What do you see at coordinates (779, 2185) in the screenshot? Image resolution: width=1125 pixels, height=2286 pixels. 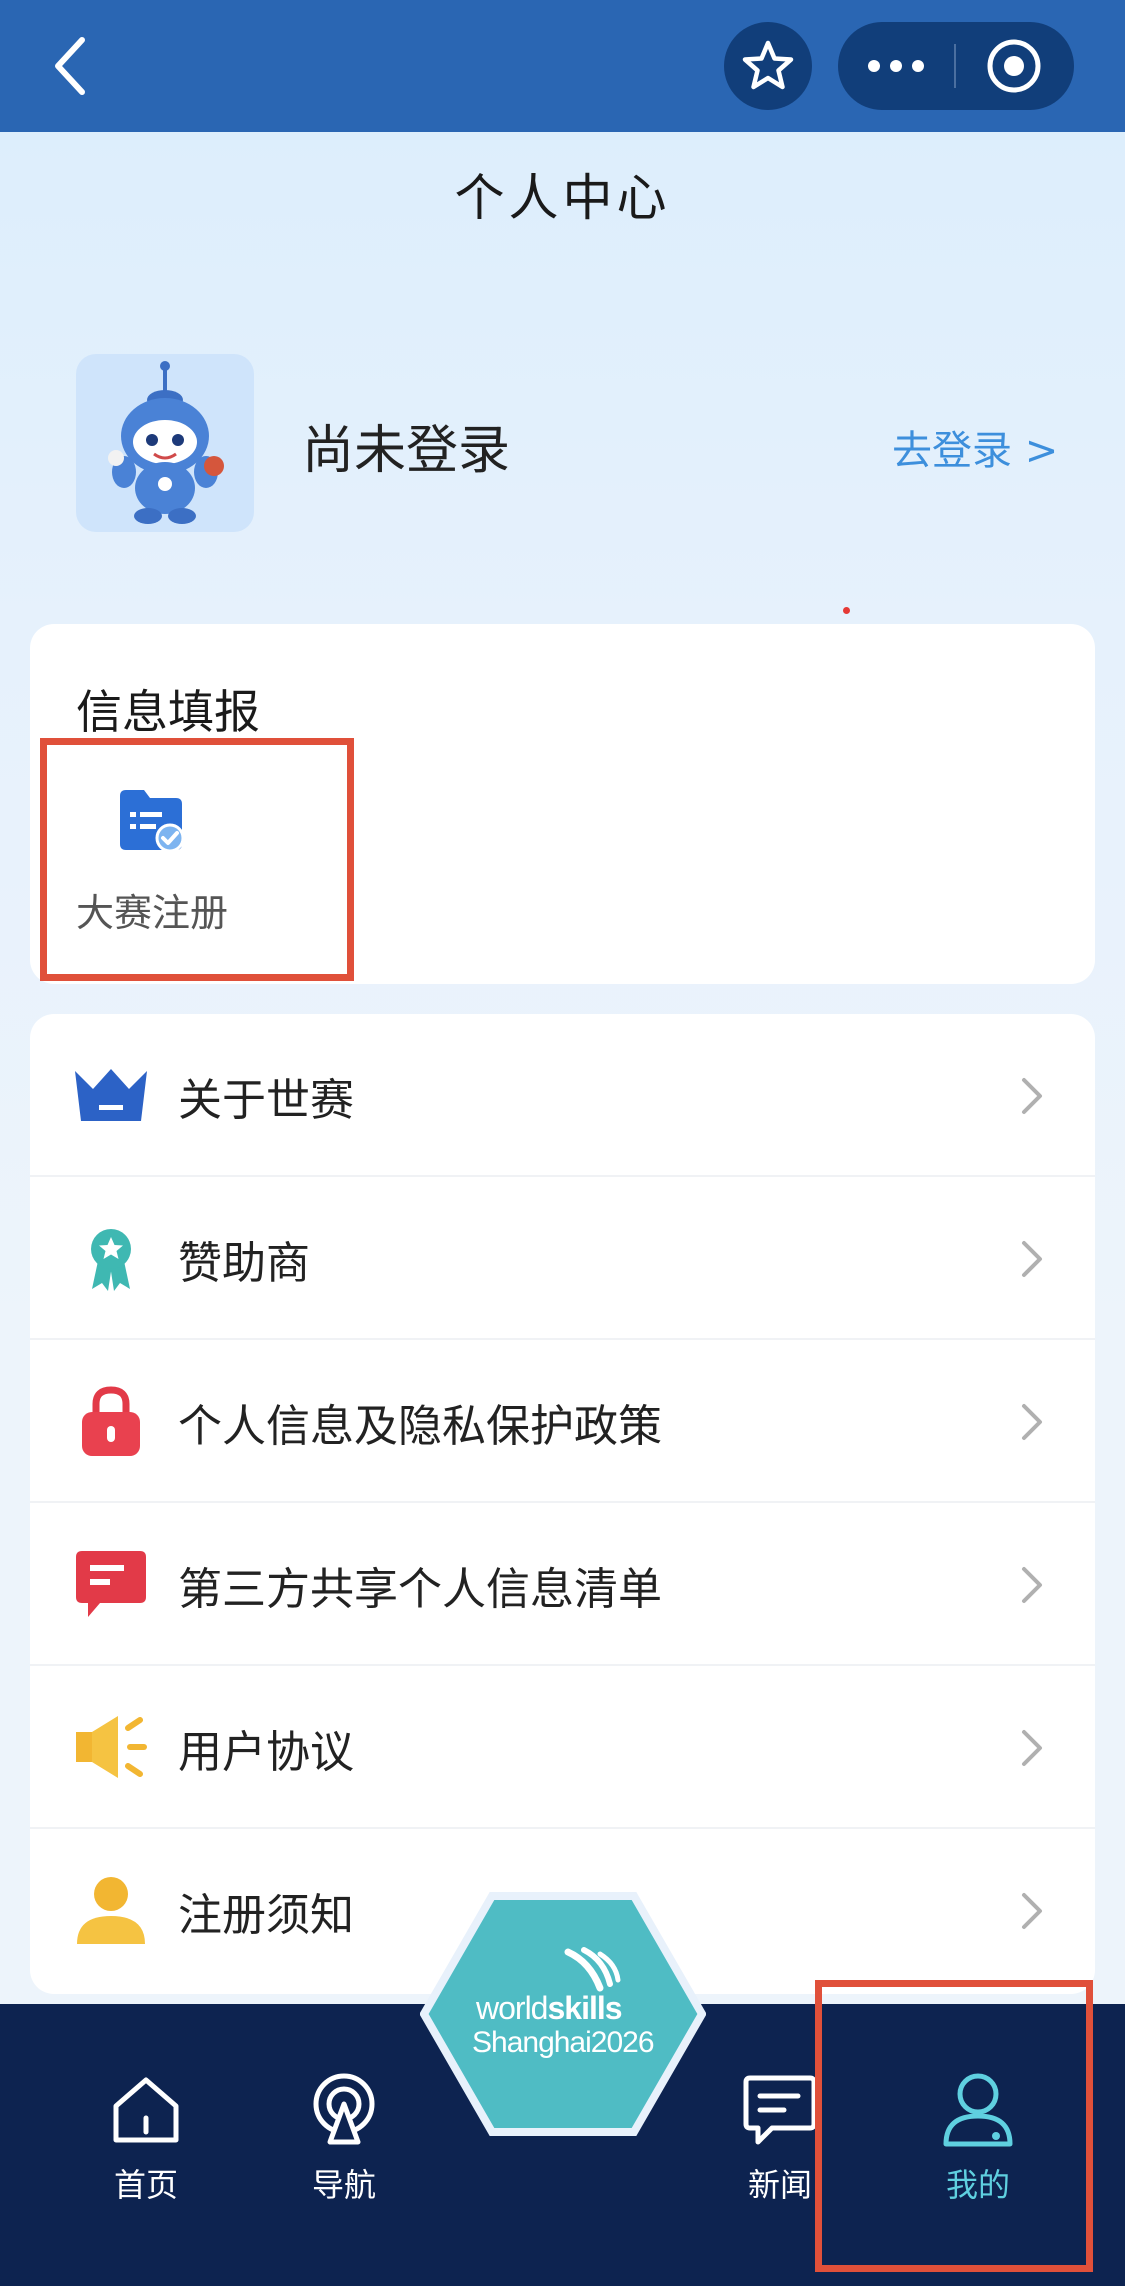 I see `tab-label: 新闻` at bounding box center [779, 2185].